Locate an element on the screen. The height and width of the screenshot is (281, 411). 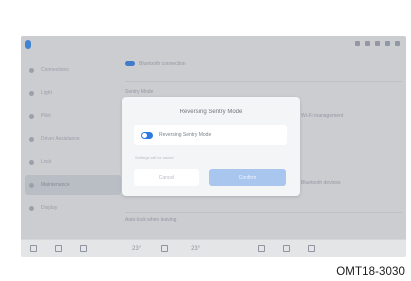
dialog-note: Settings will be saved is located at coordinates (154, 157).